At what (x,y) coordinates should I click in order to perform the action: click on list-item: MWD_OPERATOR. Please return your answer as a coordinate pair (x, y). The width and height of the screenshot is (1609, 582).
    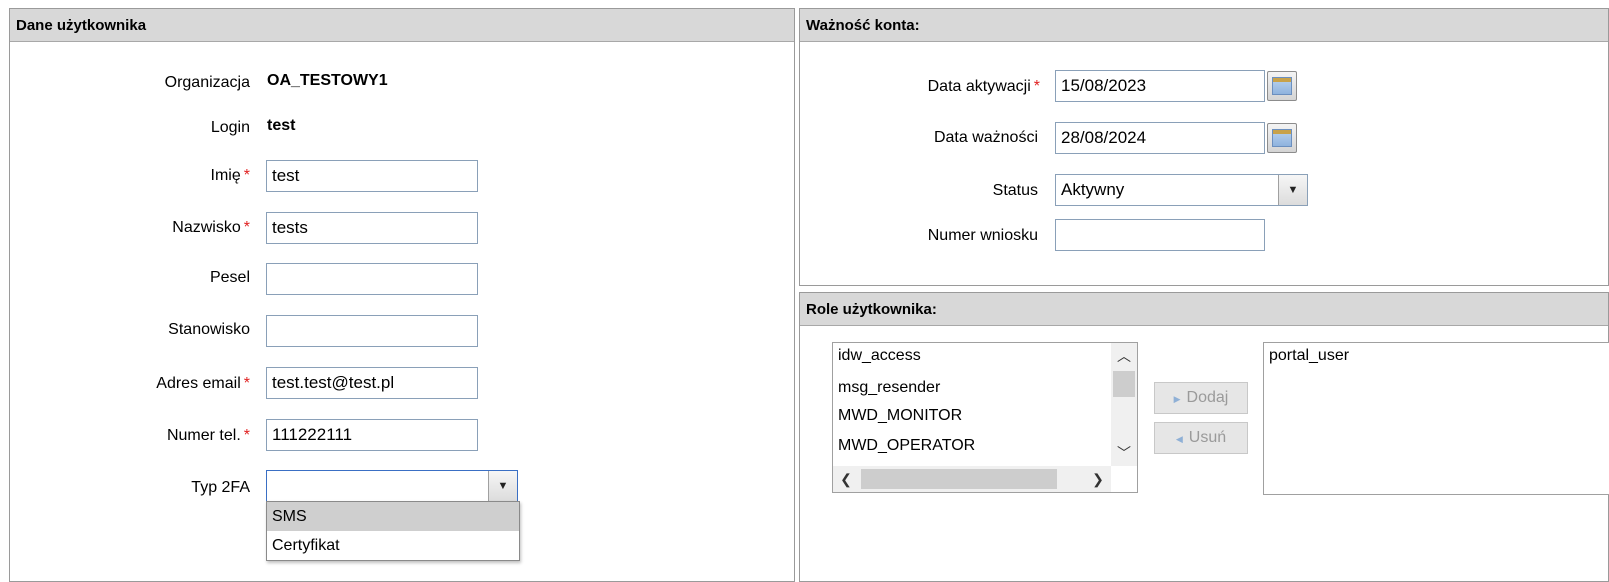
    Looking at the image, I should click on (906, 446).